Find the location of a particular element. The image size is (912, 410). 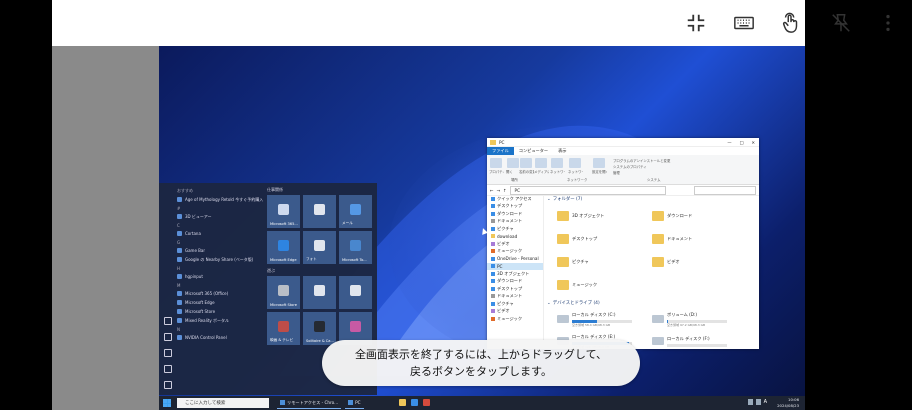

start-app-item: Age of Mythology Retold 今すぐ予約購入 is located at coordinates (220, 199).